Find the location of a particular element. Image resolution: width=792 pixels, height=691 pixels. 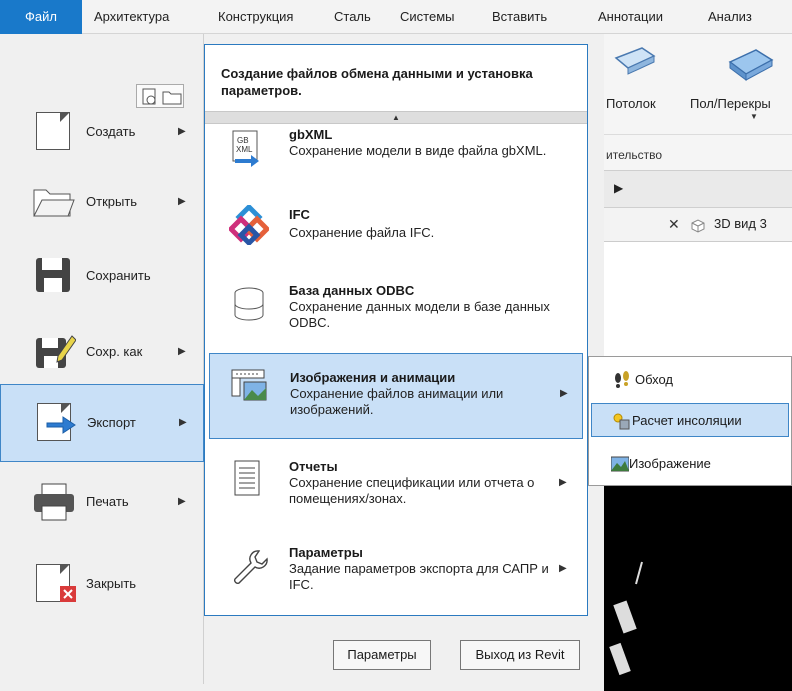

options-button: Параметры is located at coordinates (382, 655).